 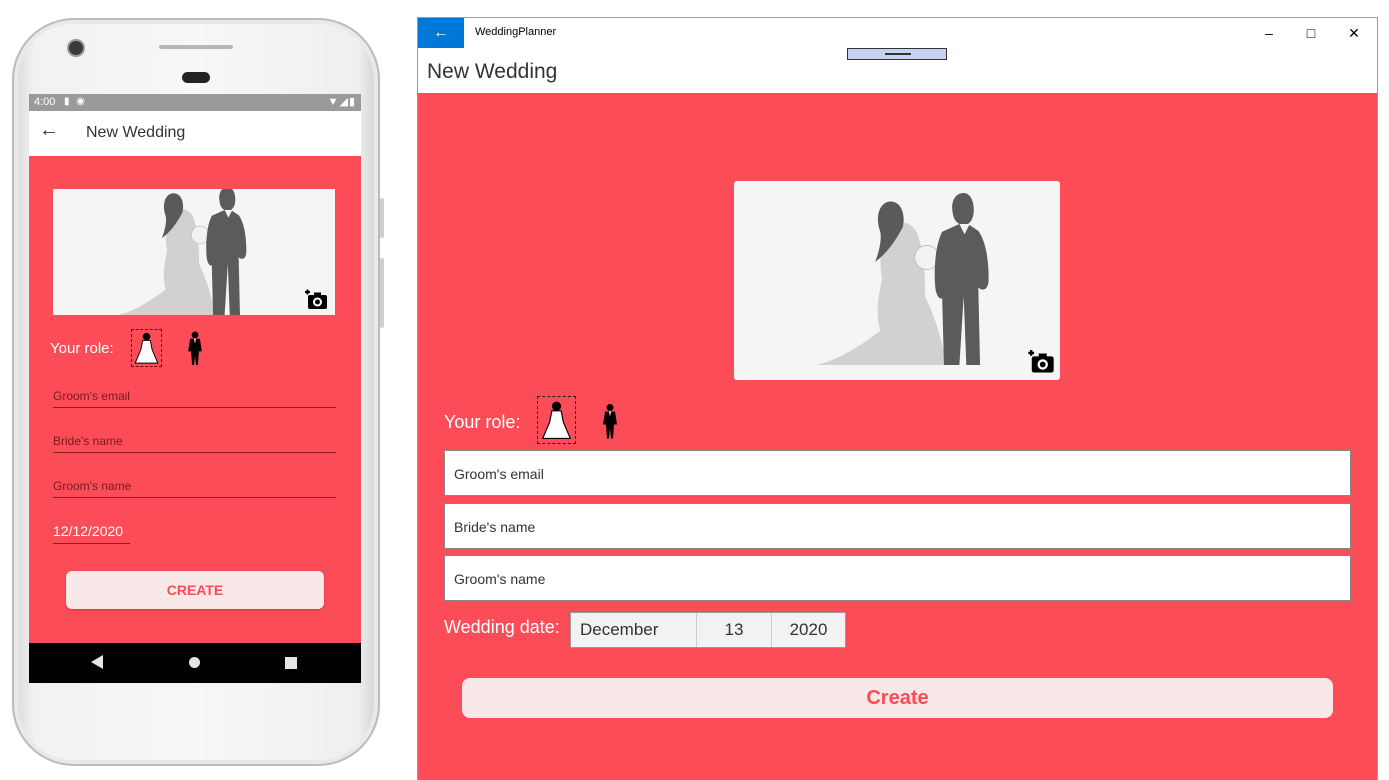 What do you see at coordinates (97, 662) in the screenshot?
I see `nav-back-icon` at bounding box center [97, 662].